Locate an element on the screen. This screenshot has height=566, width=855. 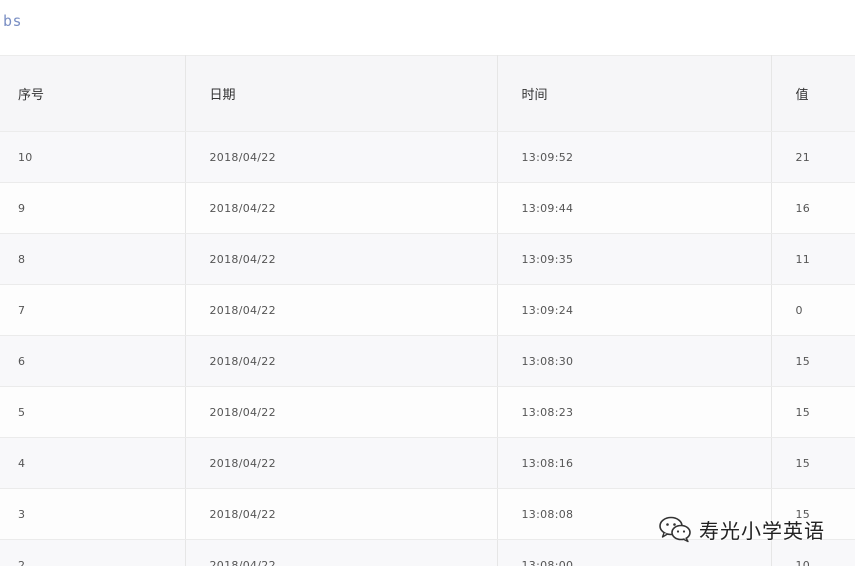
cell-index: 5 is located at coordinates (93, 412).